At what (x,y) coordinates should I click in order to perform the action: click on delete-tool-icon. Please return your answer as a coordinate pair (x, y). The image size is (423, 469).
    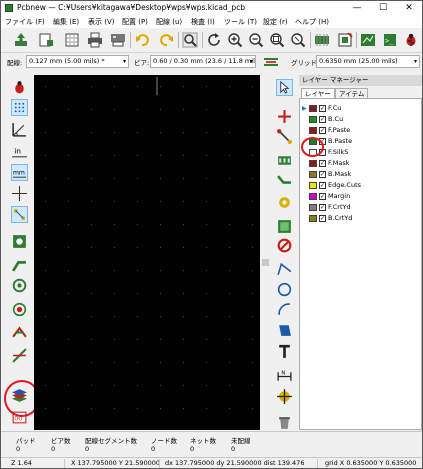
    Looking at the image, I should click on (284, 422).